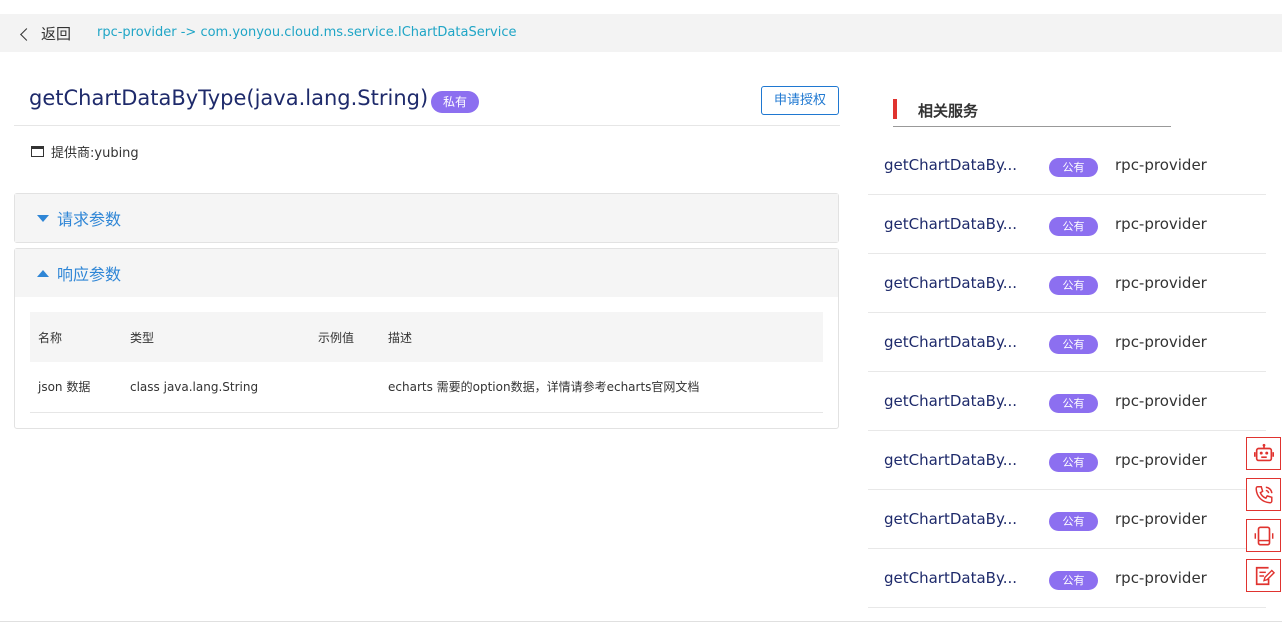 The height and width of the screenshot is (625, 1282). I want to click on mobile-app-button, so click(1263, 535).